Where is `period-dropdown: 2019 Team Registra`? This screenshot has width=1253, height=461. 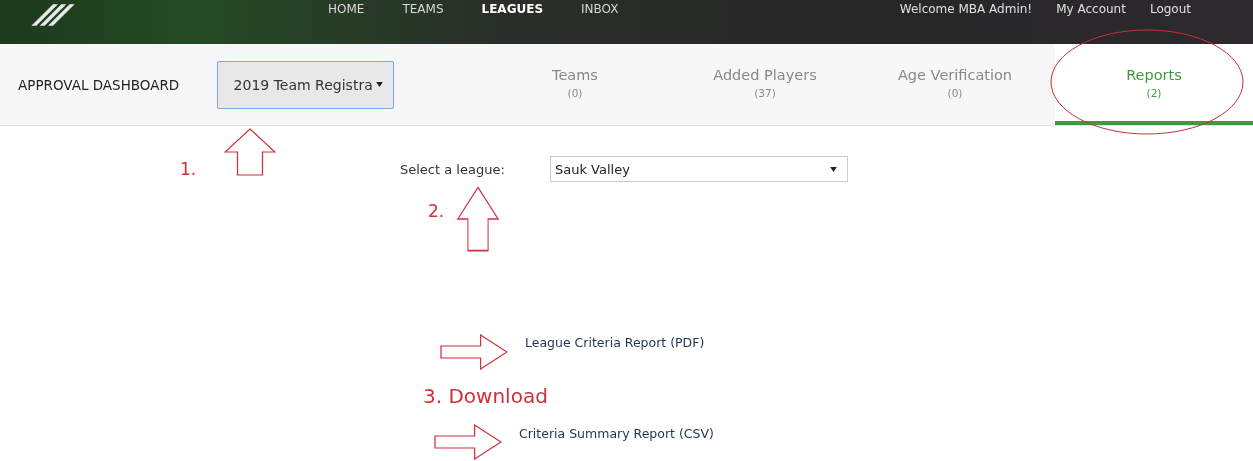 period-dropdown: 2019 Team Registra is located at coordinates (305, 84).